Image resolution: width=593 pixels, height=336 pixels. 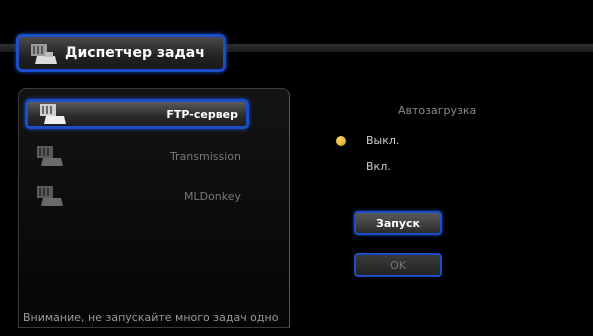 I want to click on radio-selected-icon, so click(x=341, y=140).